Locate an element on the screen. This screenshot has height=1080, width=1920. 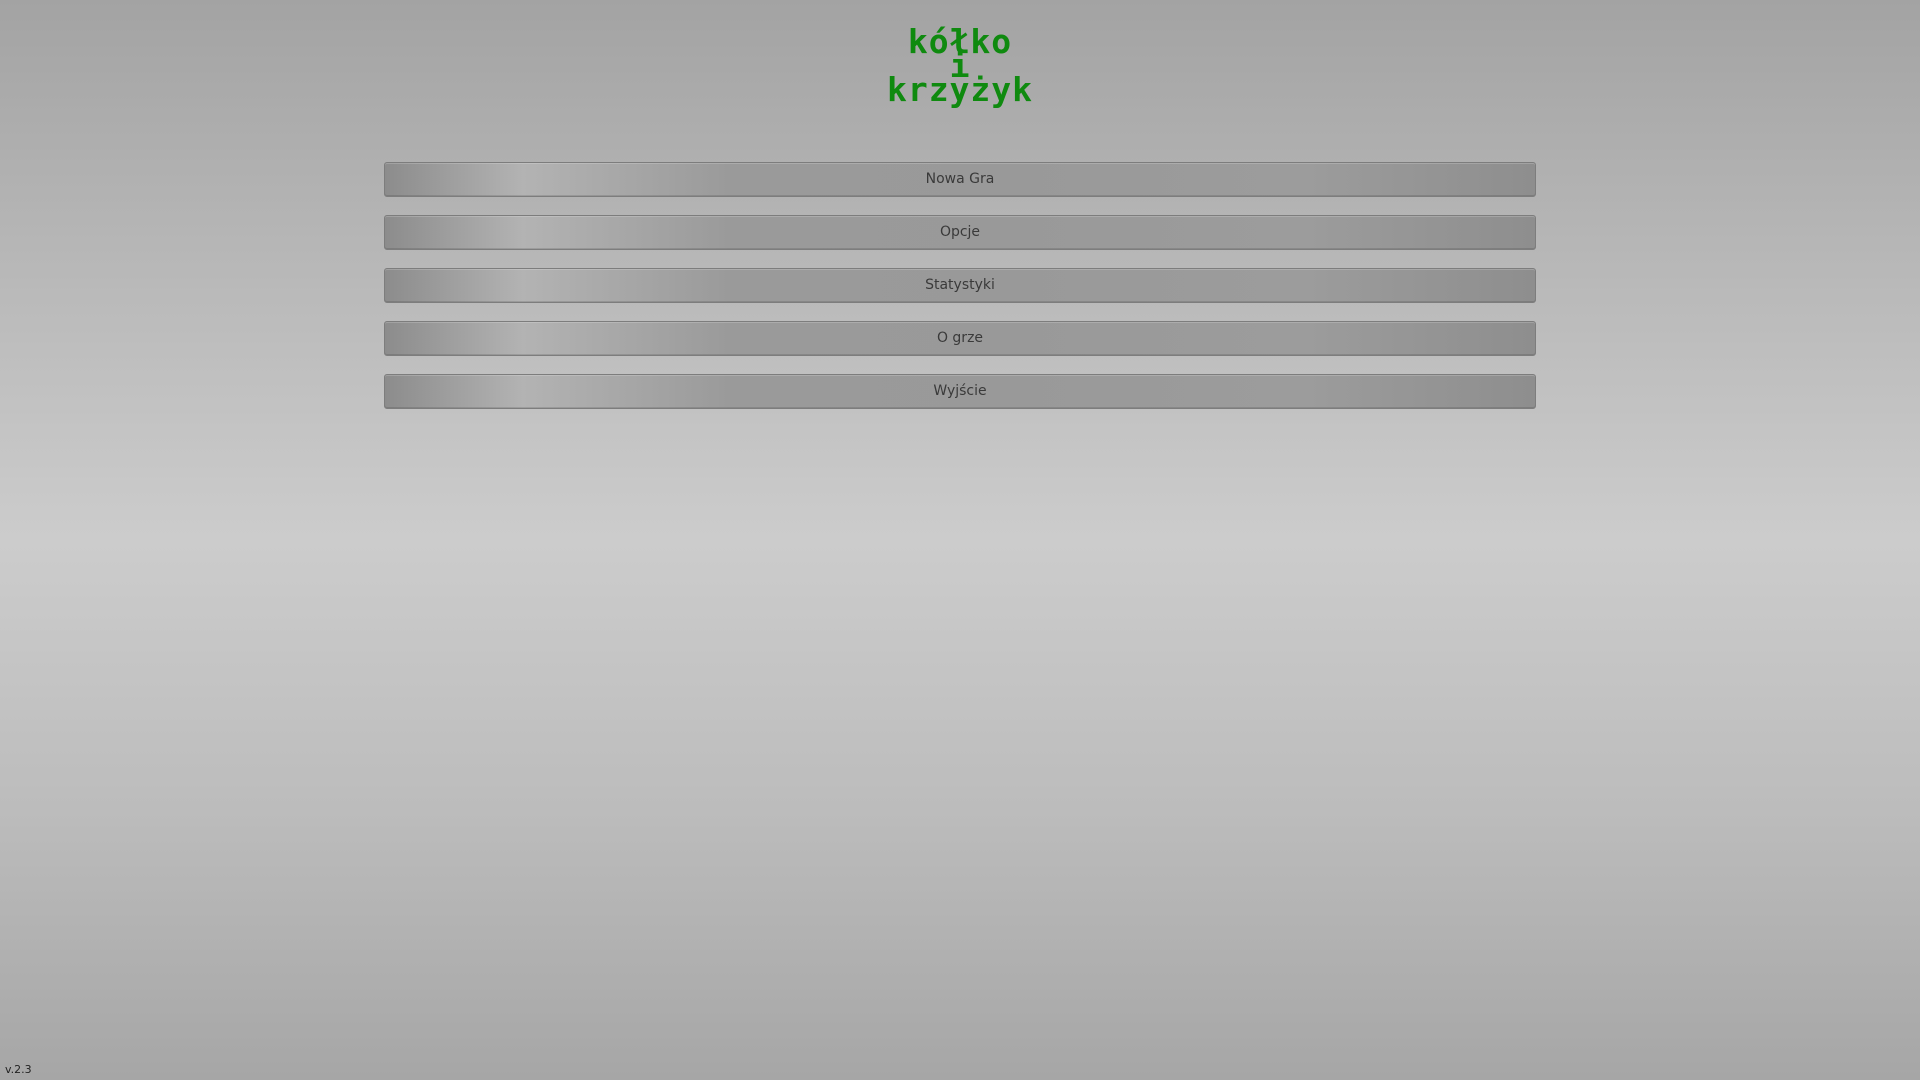
options-button: Opcje is located at coordinates (960, 232).